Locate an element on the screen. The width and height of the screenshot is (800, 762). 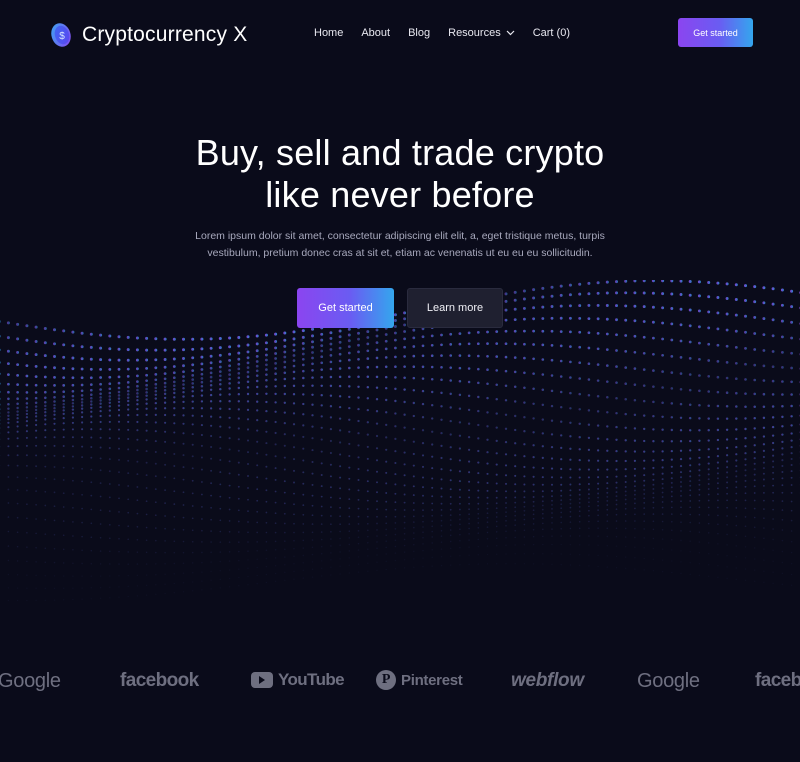
webflow-logo: webflow is located at coordinates (547, 680).